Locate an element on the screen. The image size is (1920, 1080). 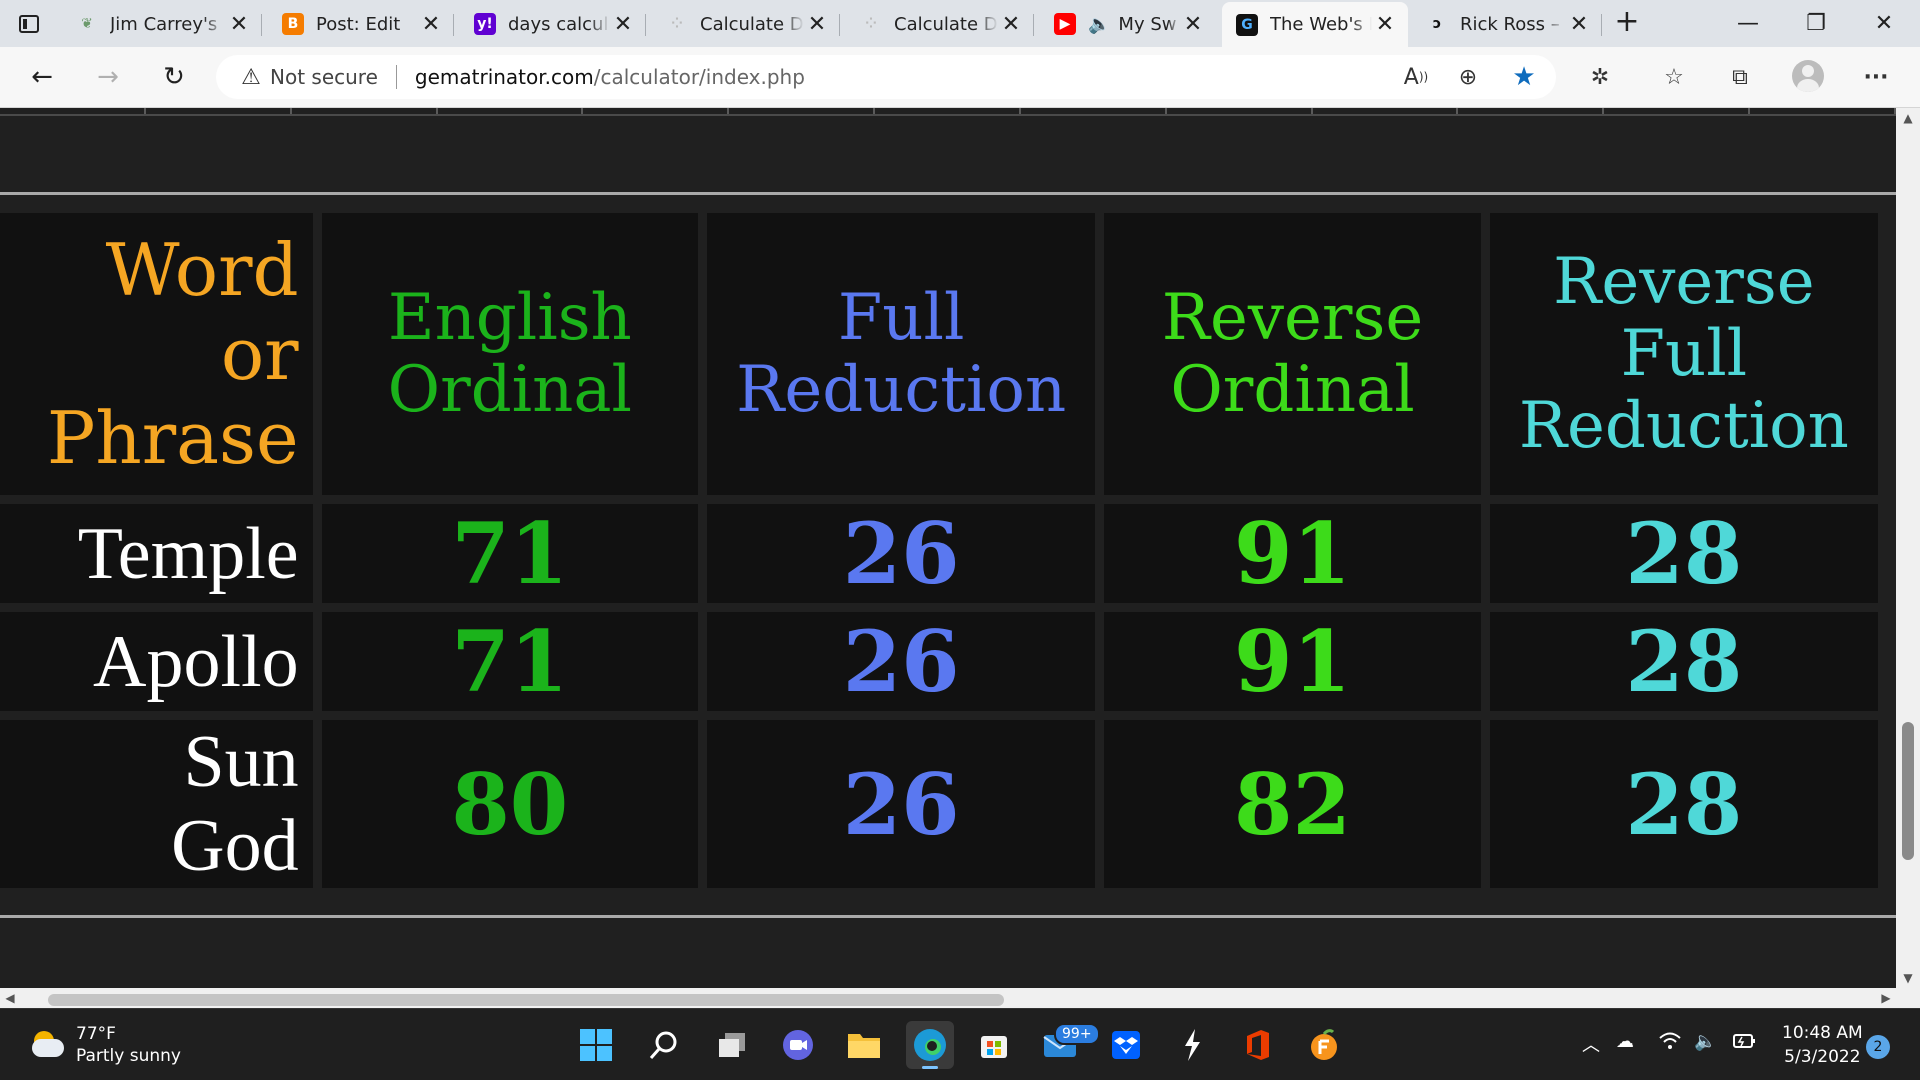
scroll-left-icon: ◀ is located at coordinates (10, 998).